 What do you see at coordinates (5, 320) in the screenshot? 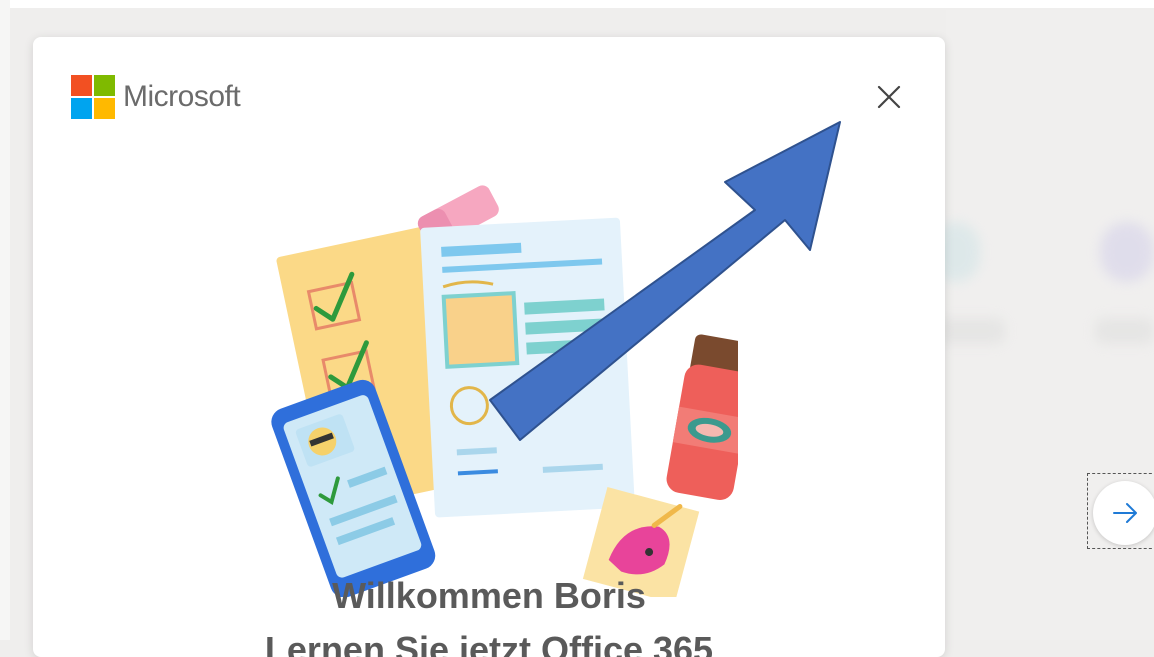
I see `left-edge` at bounding box center [5, 320].